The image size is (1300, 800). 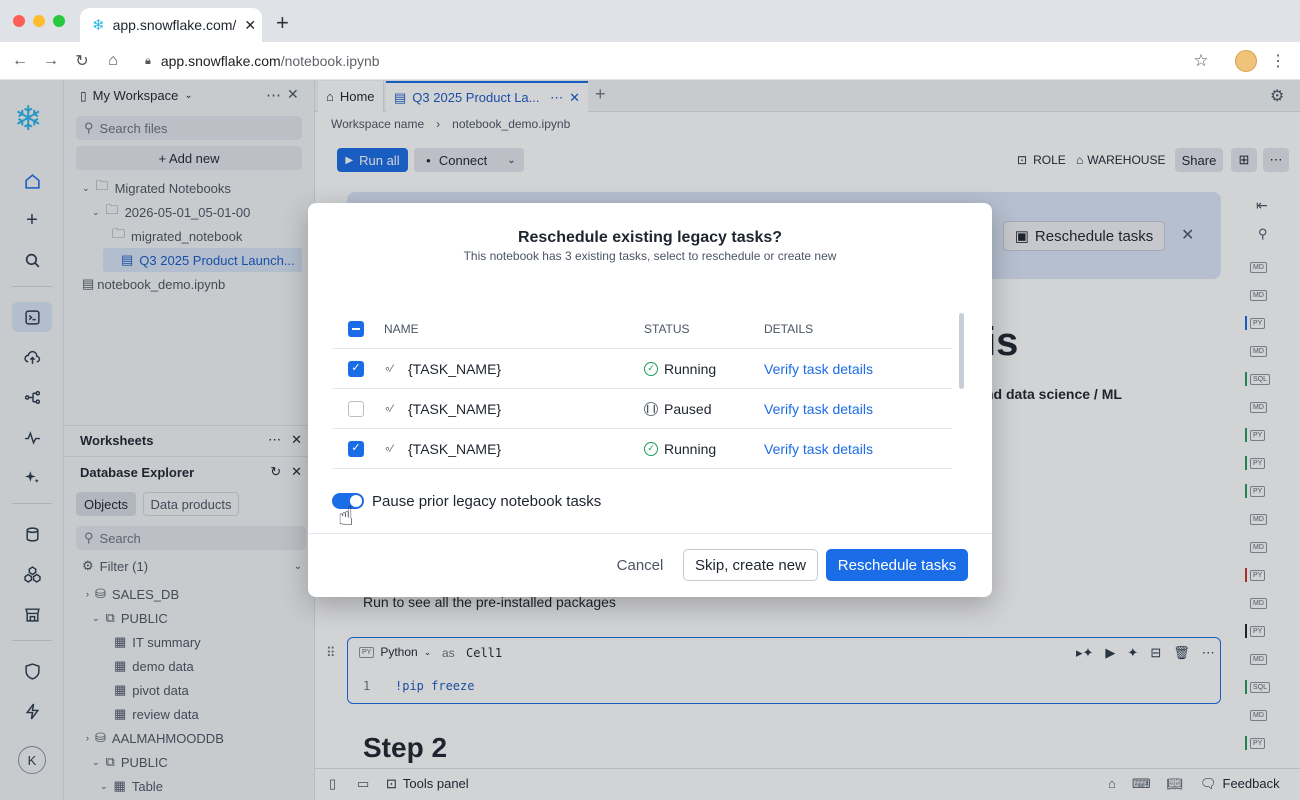 What do you see at coordinates (642, 329) in the screenshot?
I see `table-header: NAME STATUS DETAILS` at bounding box center [642, 329].